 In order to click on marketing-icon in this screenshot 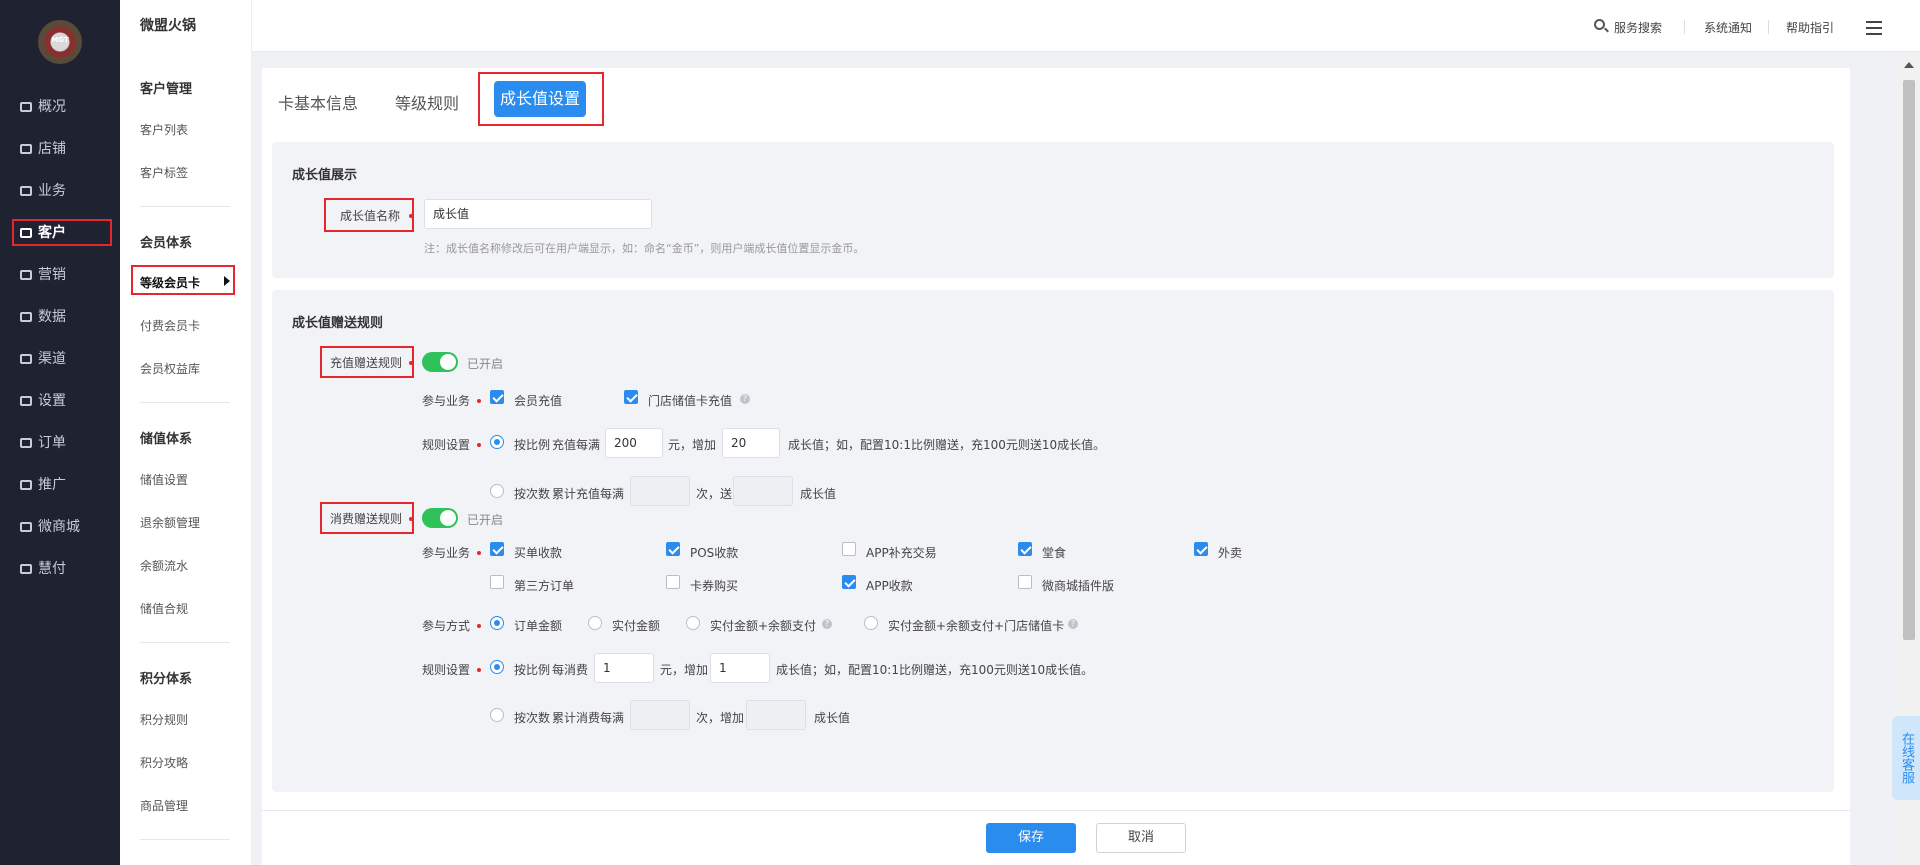, I will do `click(26, 275)`.